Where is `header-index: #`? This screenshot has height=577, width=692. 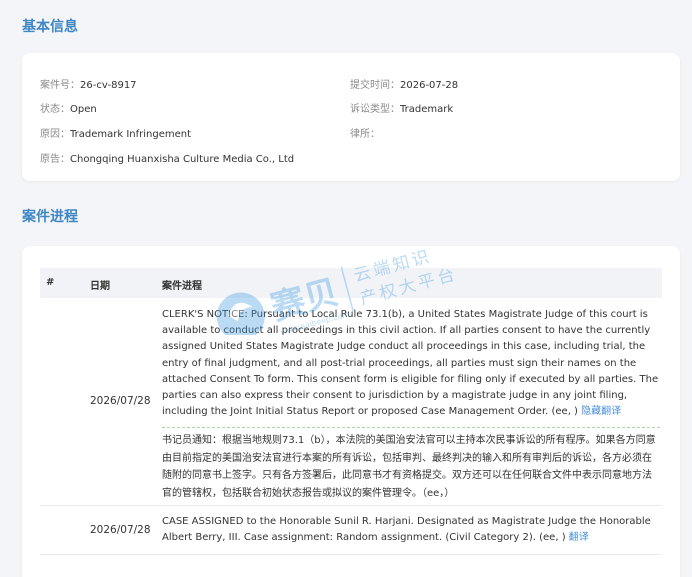
header-index: # is located at coordinates (50, 282).